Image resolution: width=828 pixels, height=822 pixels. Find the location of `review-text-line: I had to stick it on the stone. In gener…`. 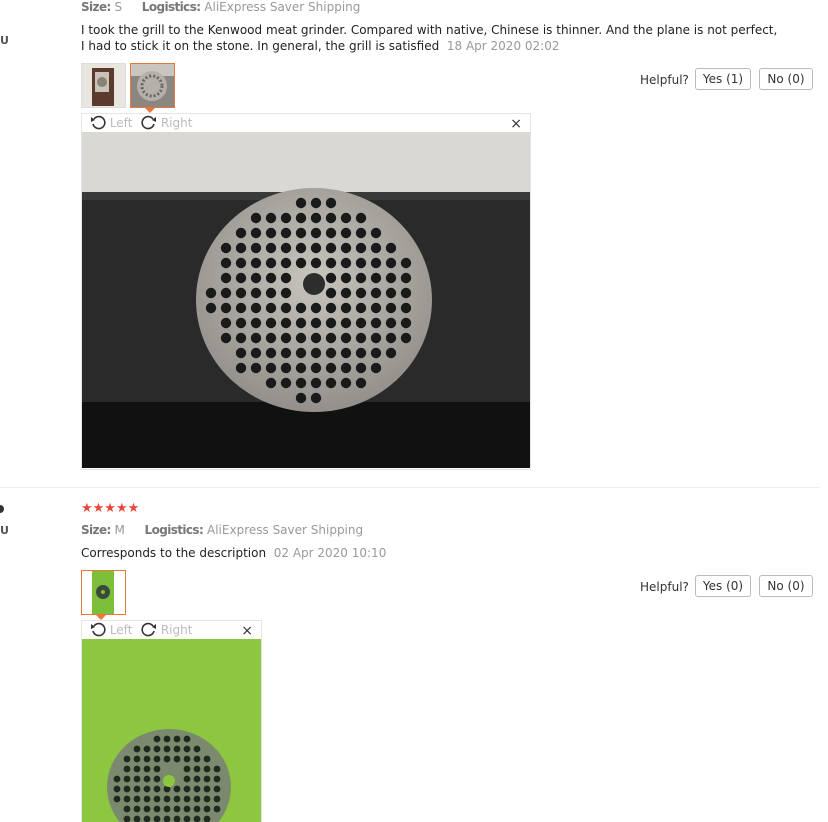

review-text-line: I had to stick it on the stone. In gener… is located at coordinates (260, 46).